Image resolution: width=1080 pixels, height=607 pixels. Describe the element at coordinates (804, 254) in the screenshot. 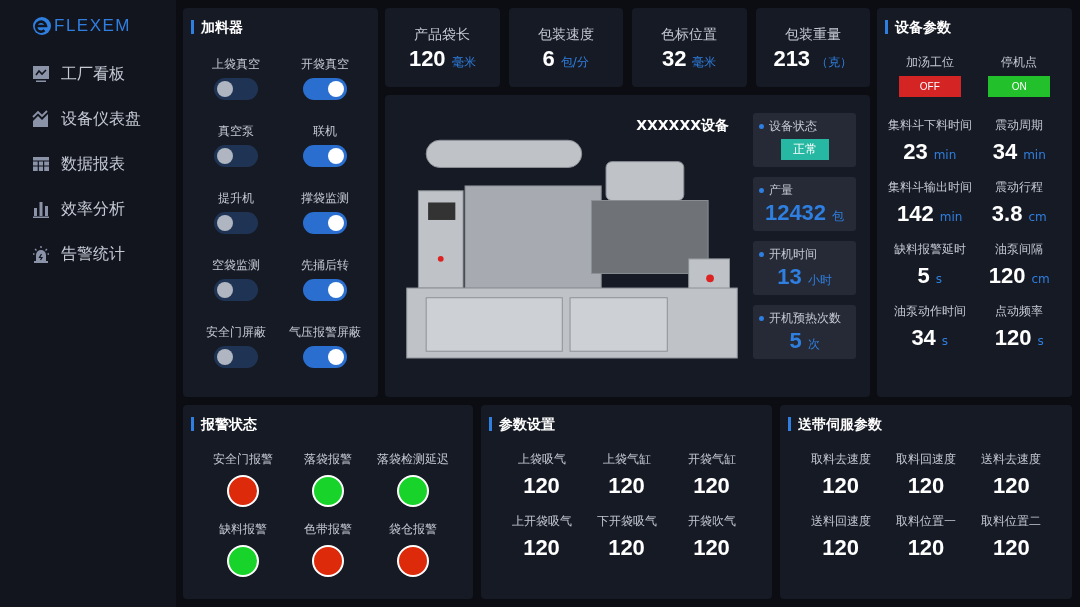

I see `card-label: 开机时间` at that location.